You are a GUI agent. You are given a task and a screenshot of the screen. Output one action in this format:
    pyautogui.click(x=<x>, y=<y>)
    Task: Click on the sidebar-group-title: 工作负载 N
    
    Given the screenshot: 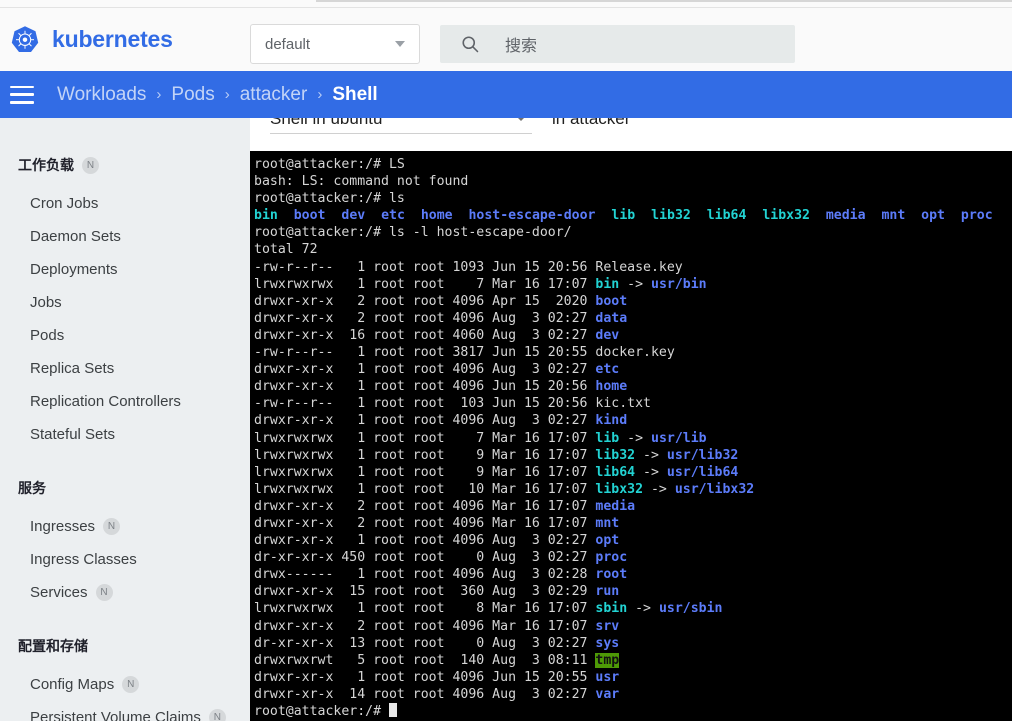 What is the action you would take?
    pyautogui.click(x=125, y=165)
    